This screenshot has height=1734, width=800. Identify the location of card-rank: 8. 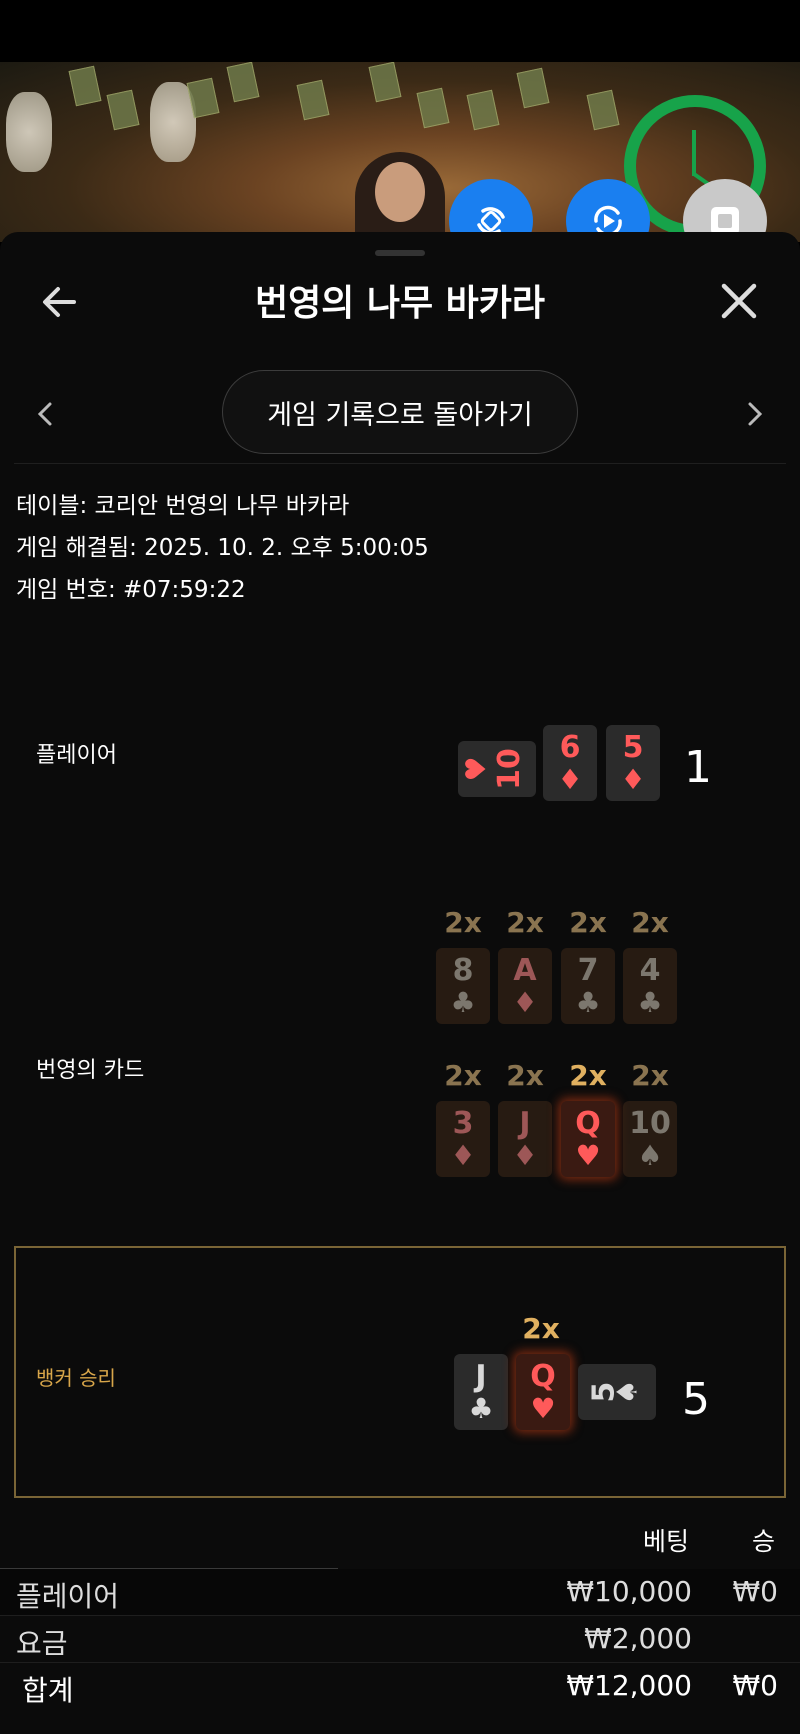
(463, 970).